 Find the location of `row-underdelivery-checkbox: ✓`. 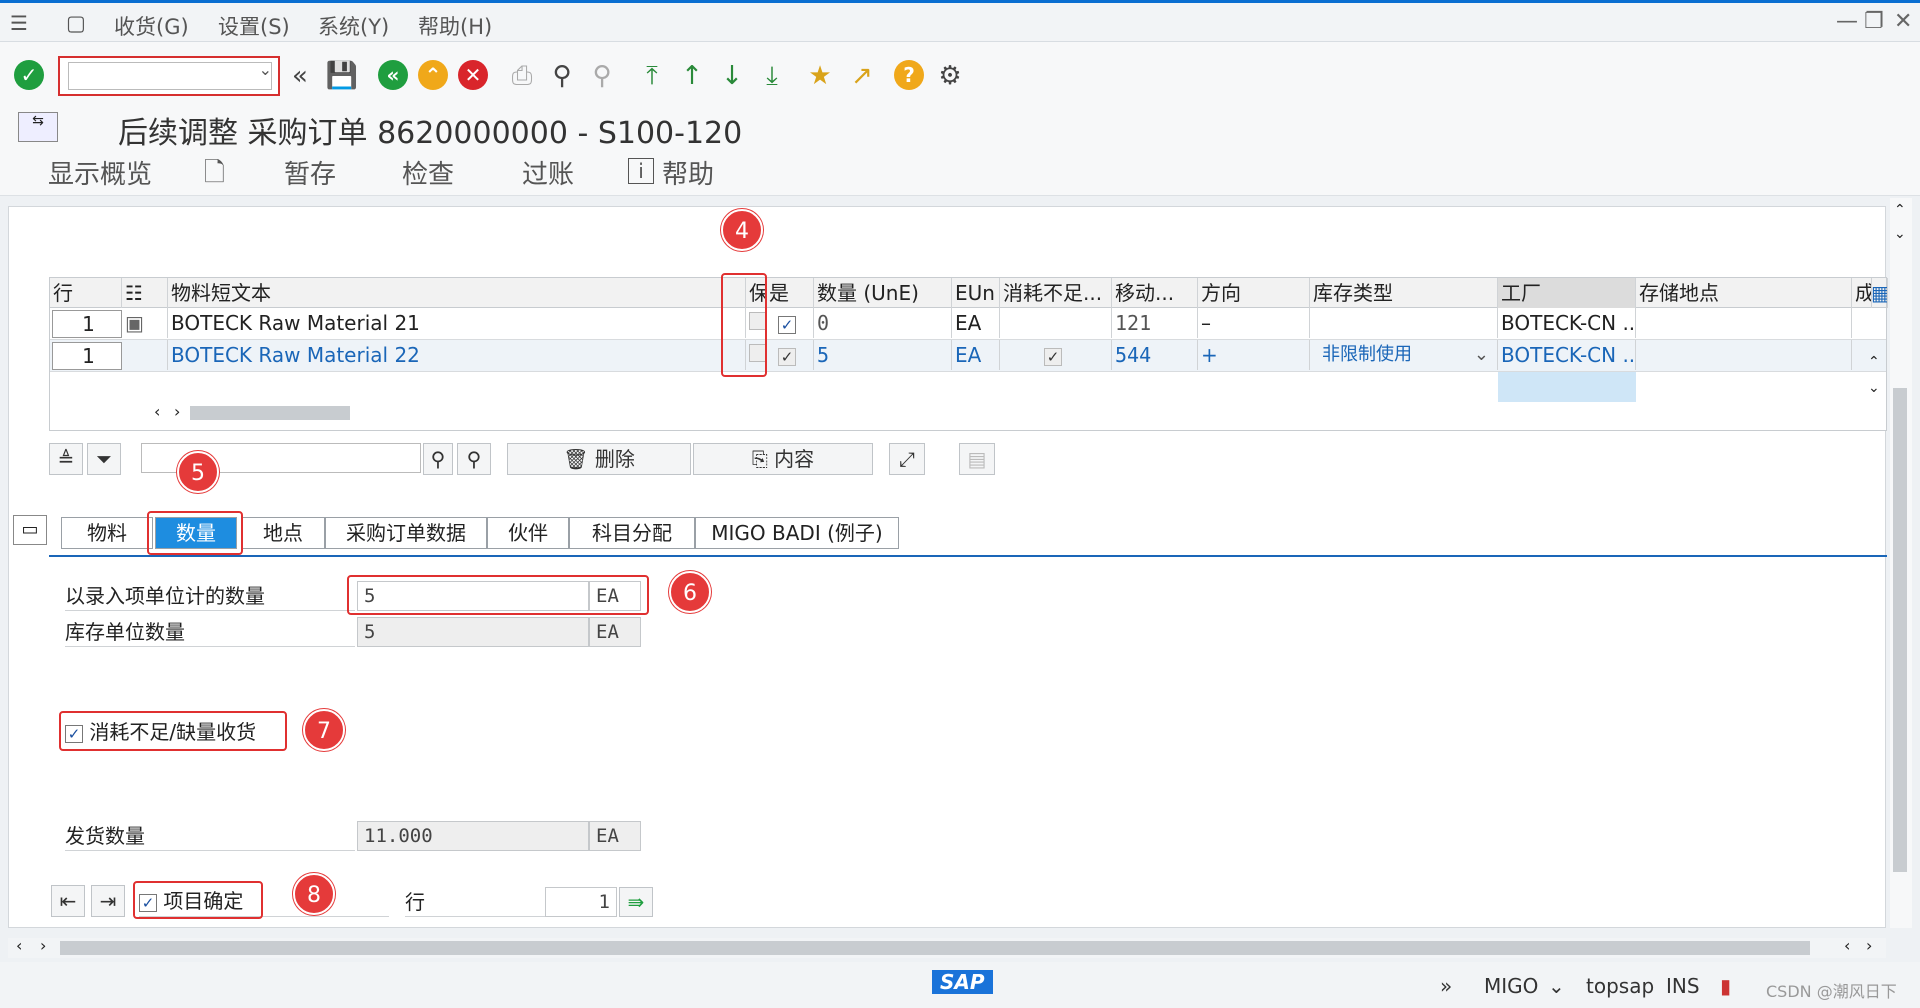

row-underdelivery-checkbox: ✓ is located at coordinates (1056, 355).